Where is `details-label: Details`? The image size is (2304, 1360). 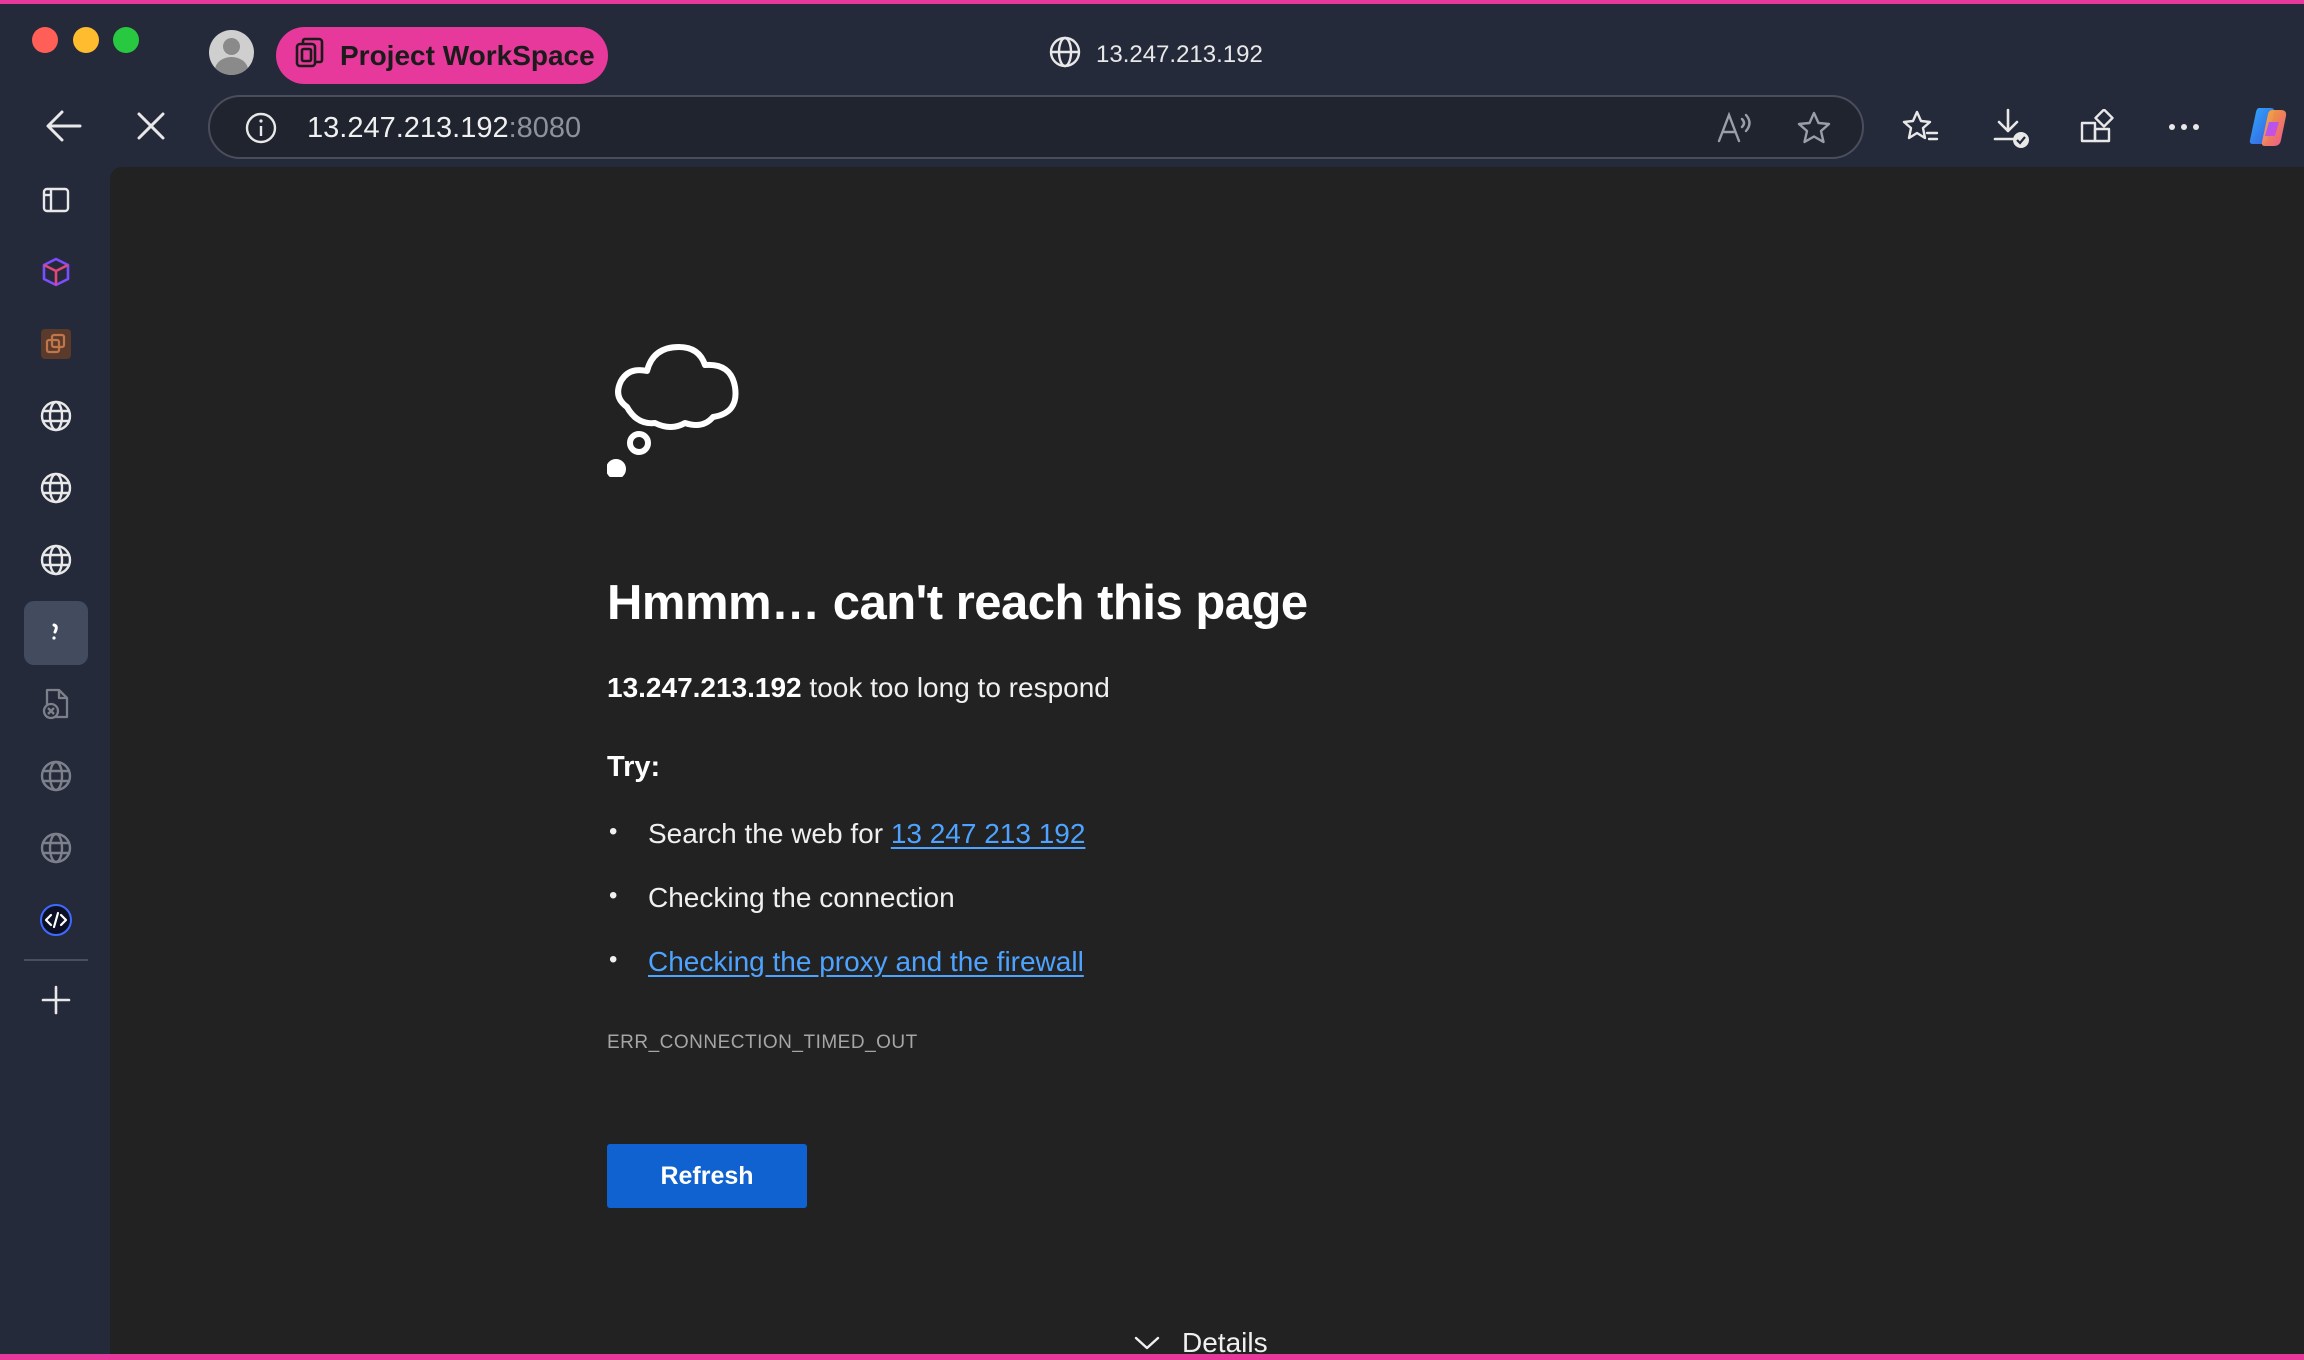
details-label: Details is located at coordinates (1225, 1340).